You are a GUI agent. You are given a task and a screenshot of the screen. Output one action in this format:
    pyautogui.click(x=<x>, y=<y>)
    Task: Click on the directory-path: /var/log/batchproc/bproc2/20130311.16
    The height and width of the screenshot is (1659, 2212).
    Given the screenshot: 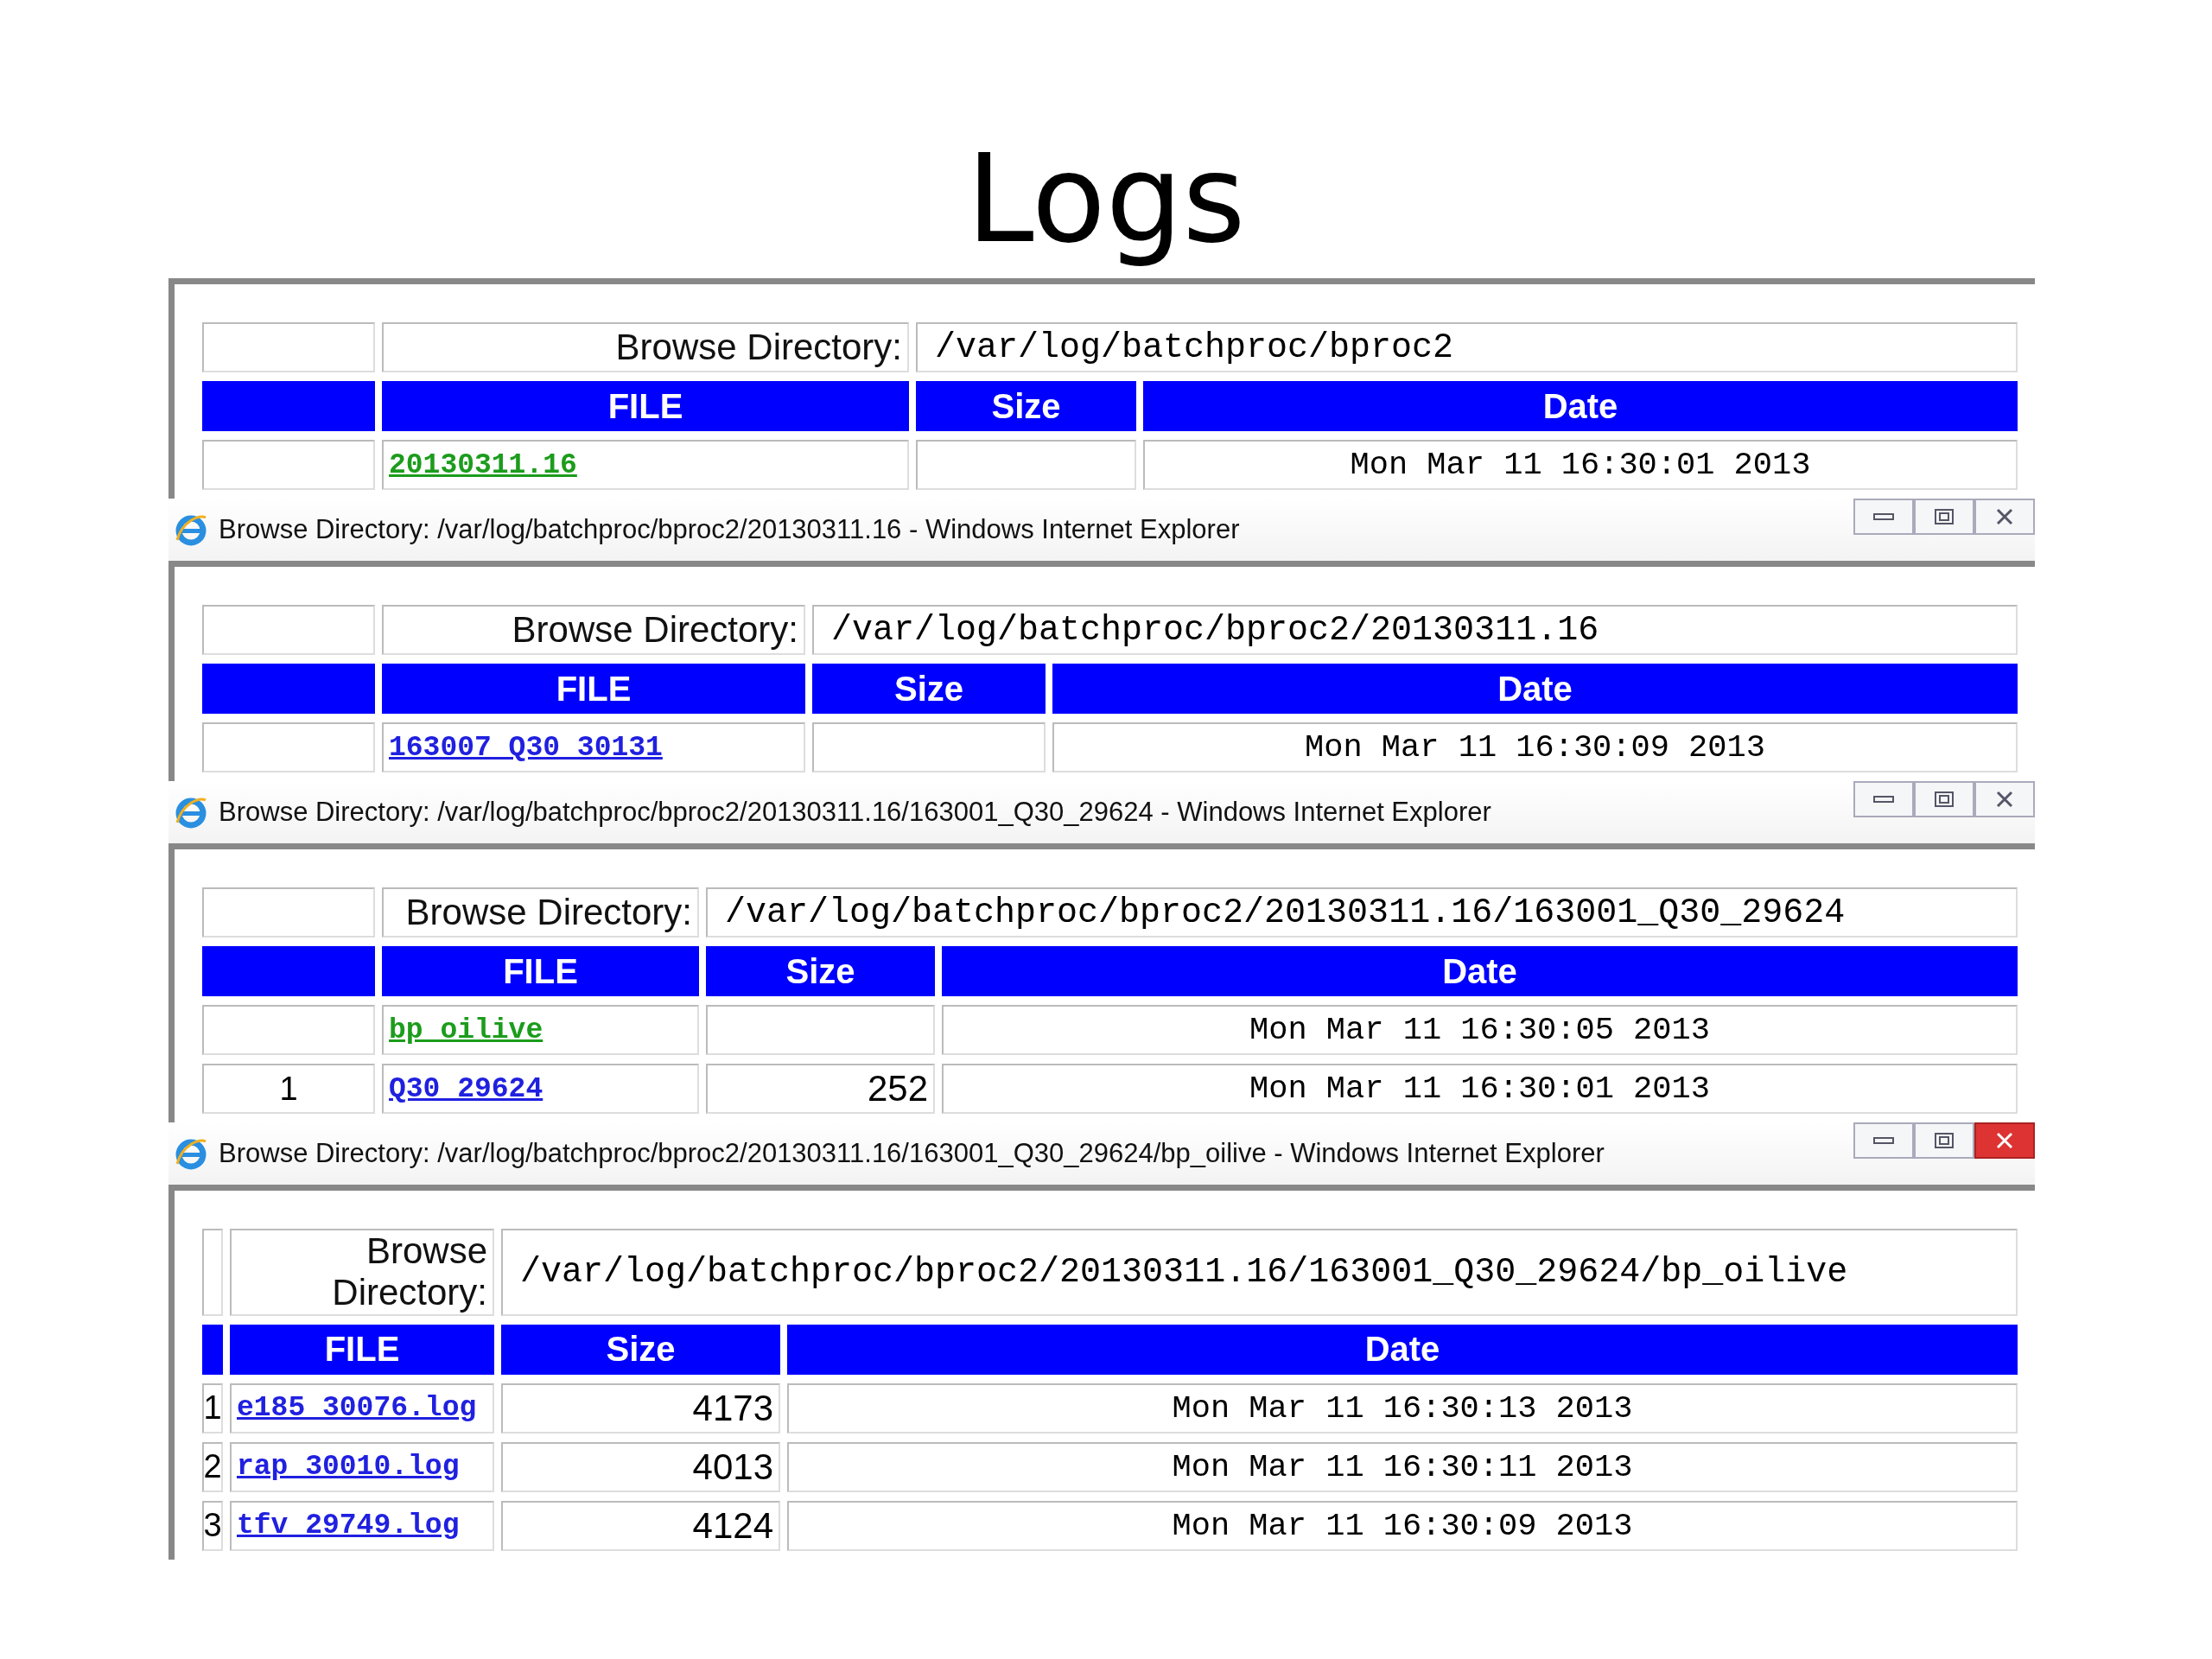 What is the action you would take?
    pyautogui.click(x=1415, y=630)
    